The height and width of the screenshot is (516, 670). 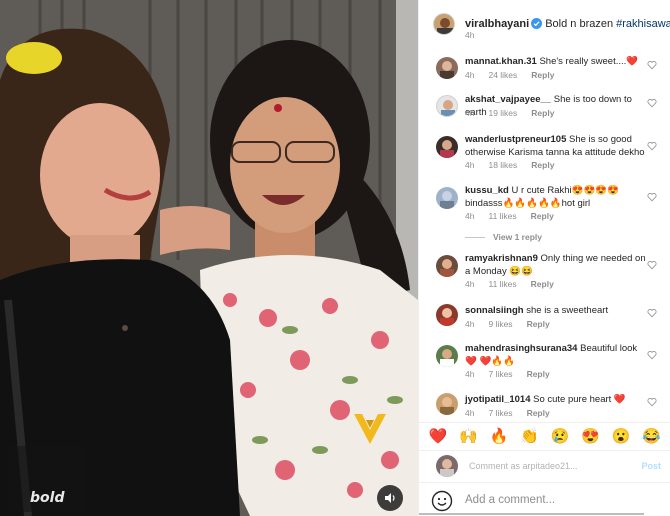 What do you see at coordinates (651, 466) in the screenshot?
I see `post-button: Post` at bounding box center [651, 466].